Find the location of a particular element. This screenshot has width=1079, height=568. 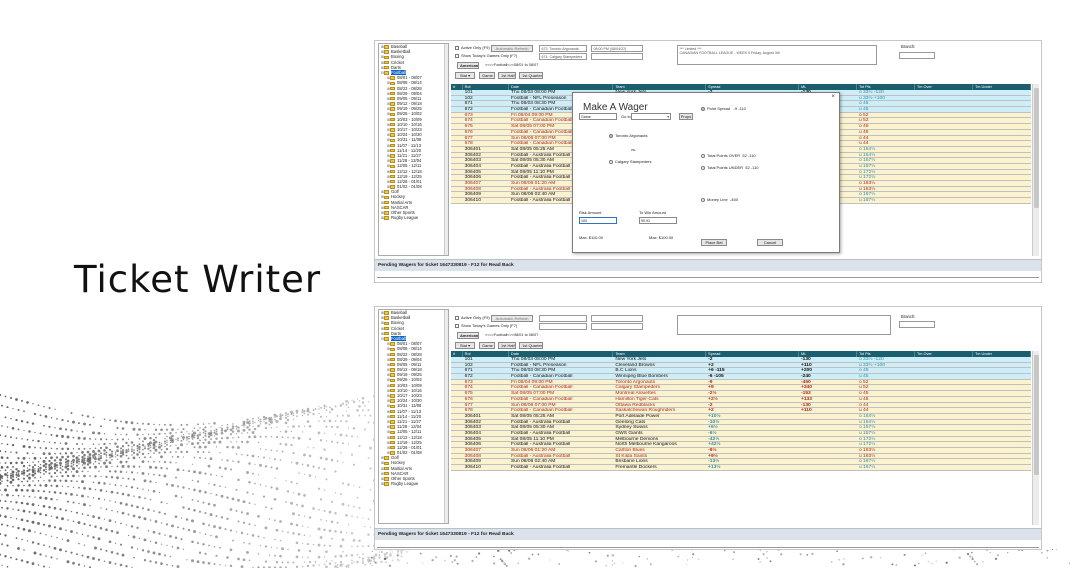

rot-cell: 306408 is located at coordinates (486, 456).